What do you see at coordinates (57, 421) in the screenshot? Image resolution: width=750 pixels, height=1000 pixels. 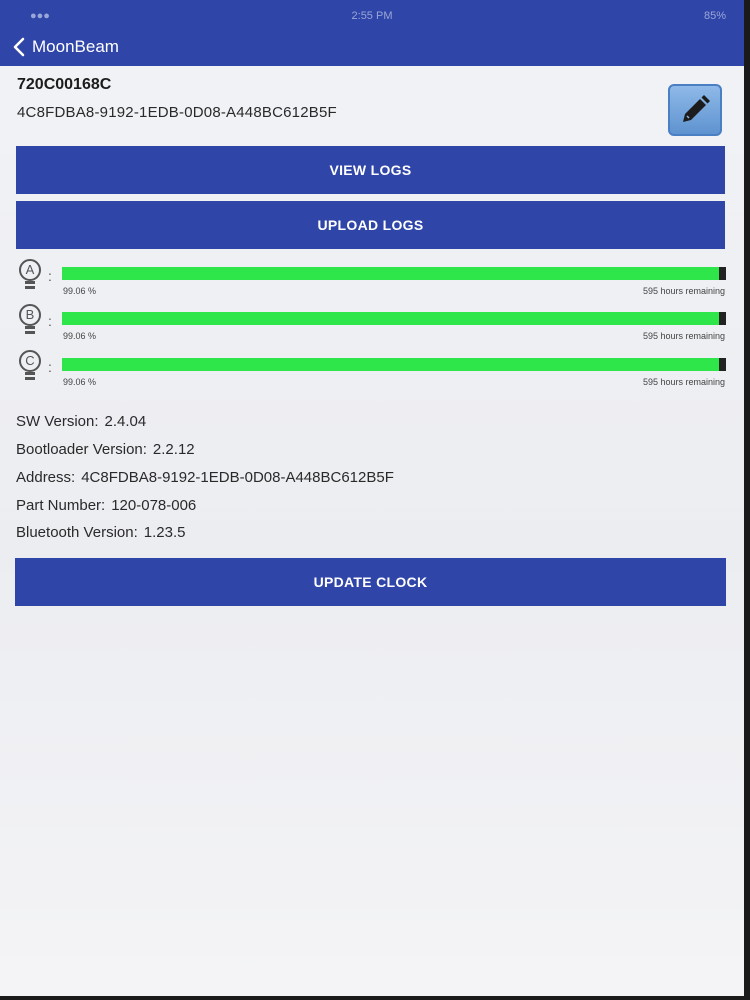 I see `info-label: SW Version:` at bounding box center [57, 421].